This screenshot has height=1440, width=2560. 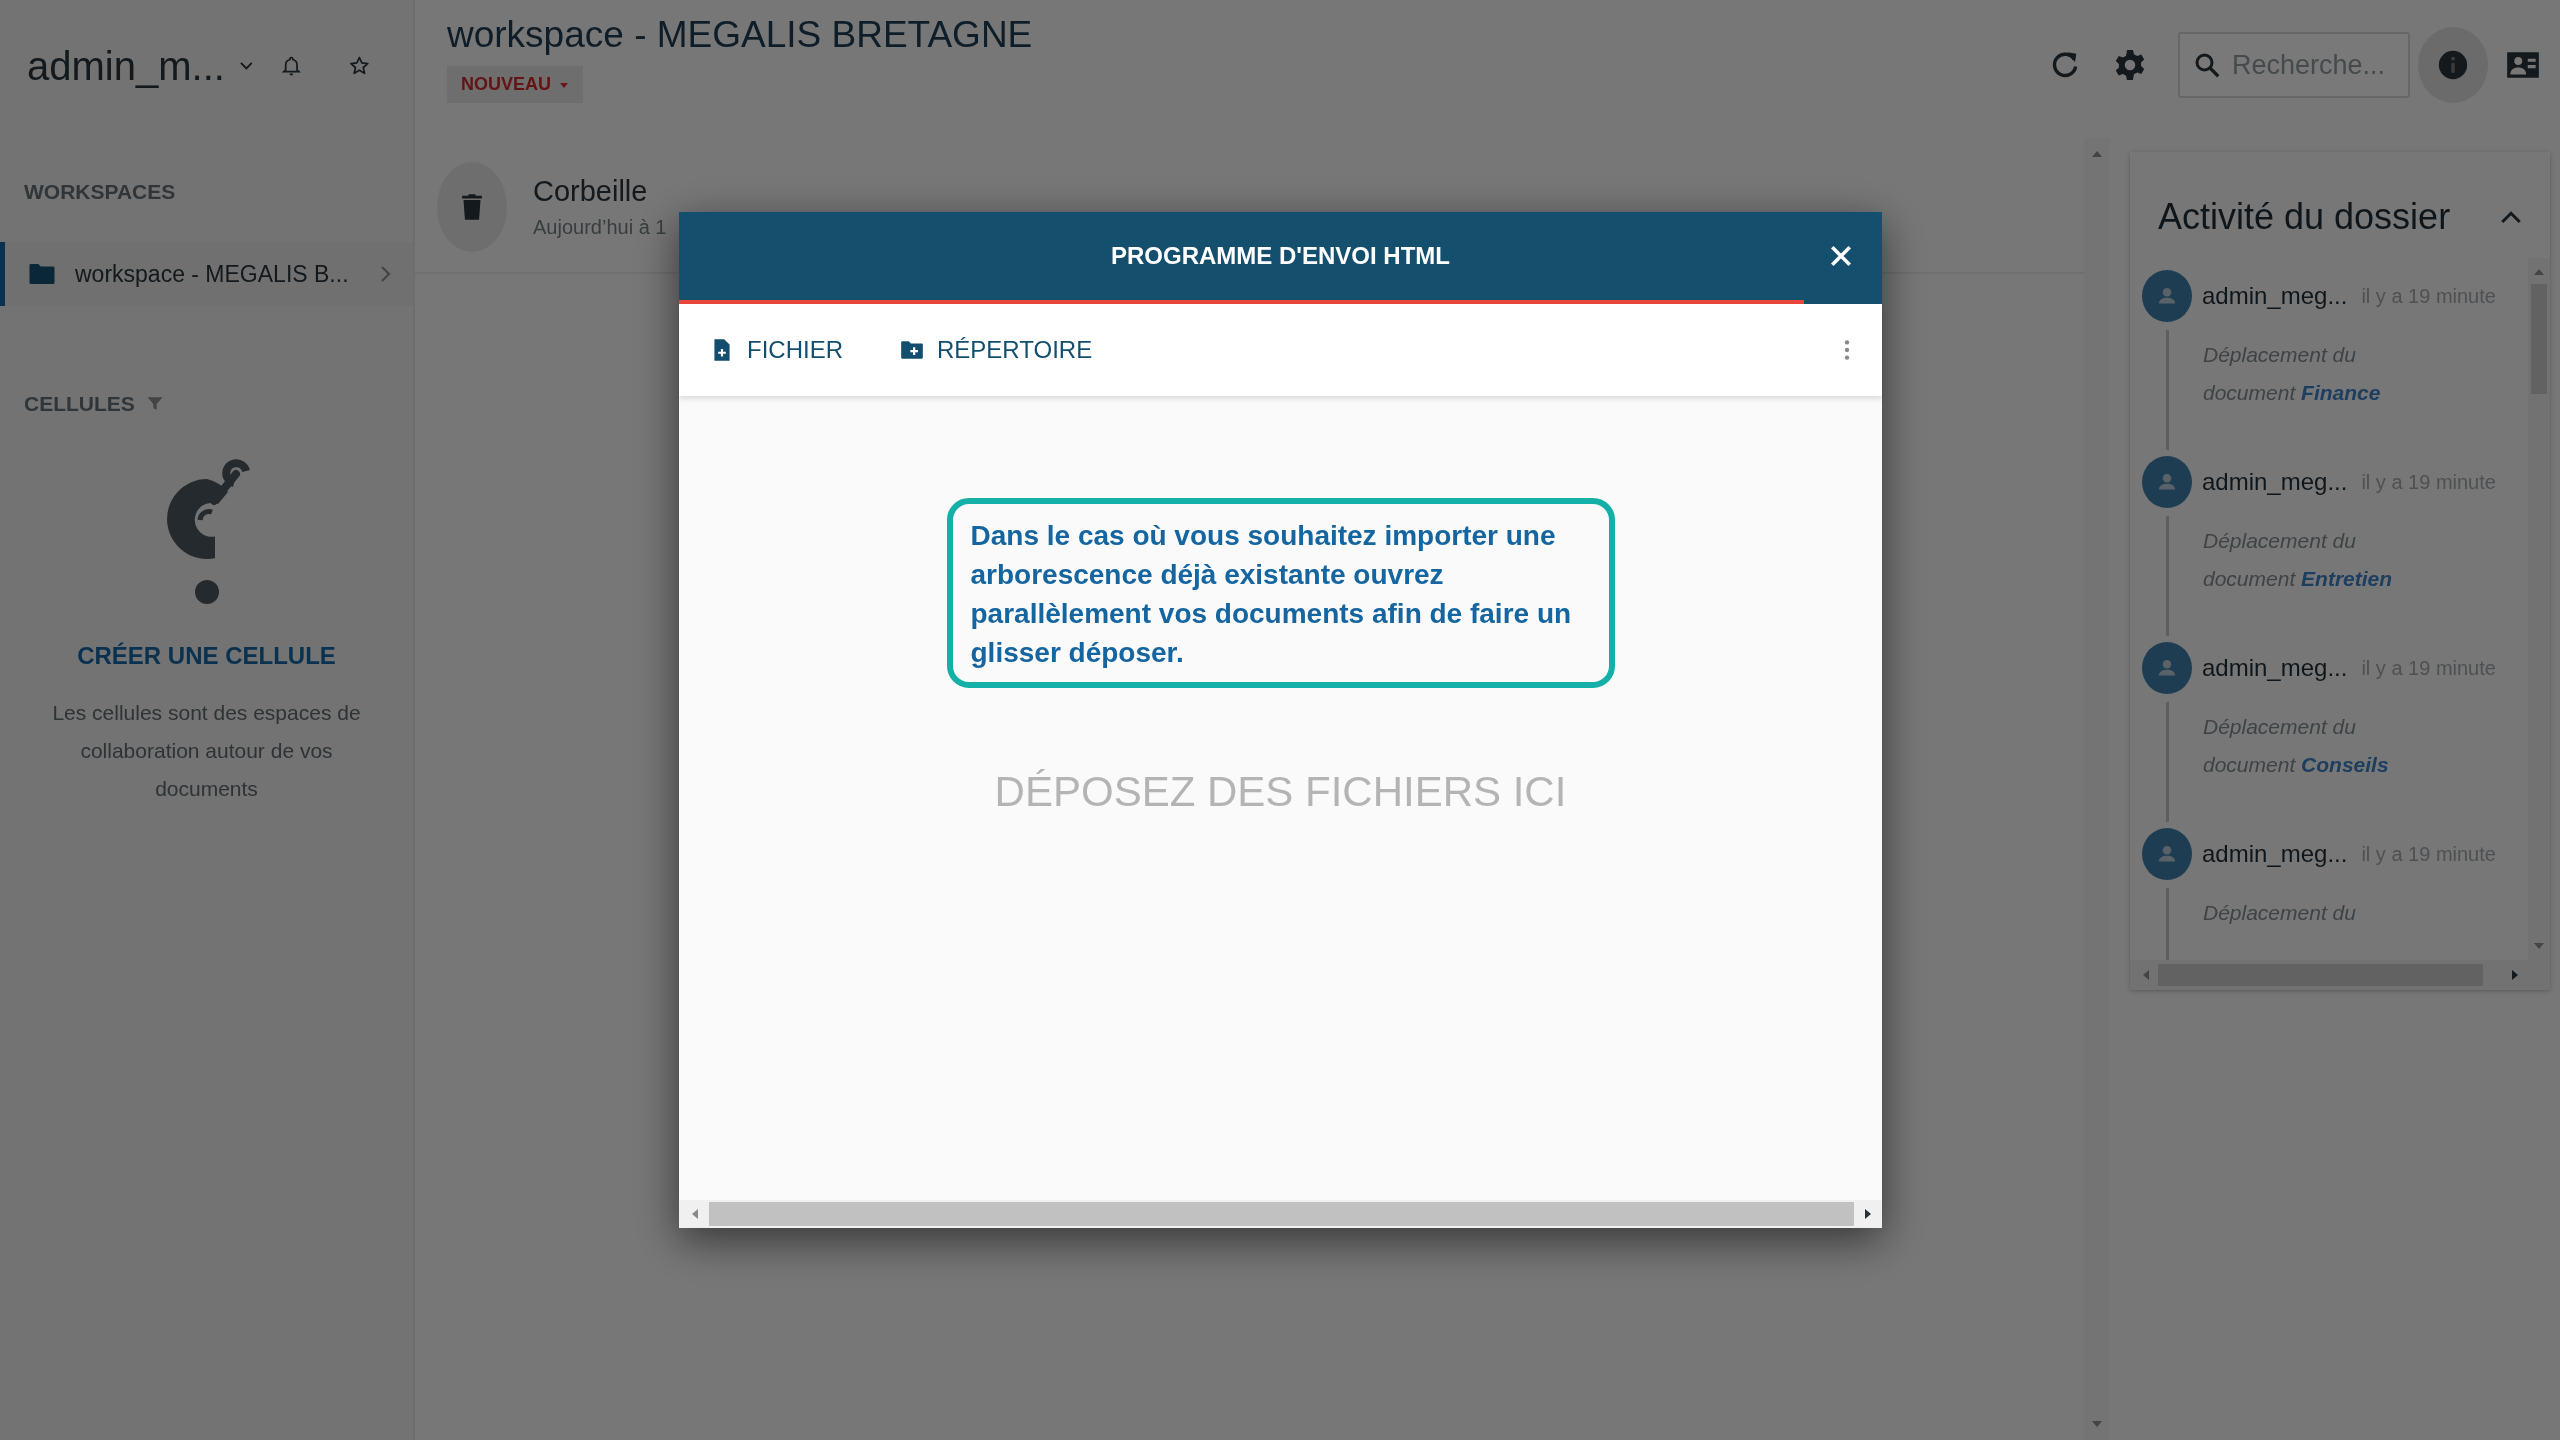 What do you see at coordinates (2304, 217) in the screenshot?
I see `panel-title: Activité du dossier` at bounding box center [2304, 217].